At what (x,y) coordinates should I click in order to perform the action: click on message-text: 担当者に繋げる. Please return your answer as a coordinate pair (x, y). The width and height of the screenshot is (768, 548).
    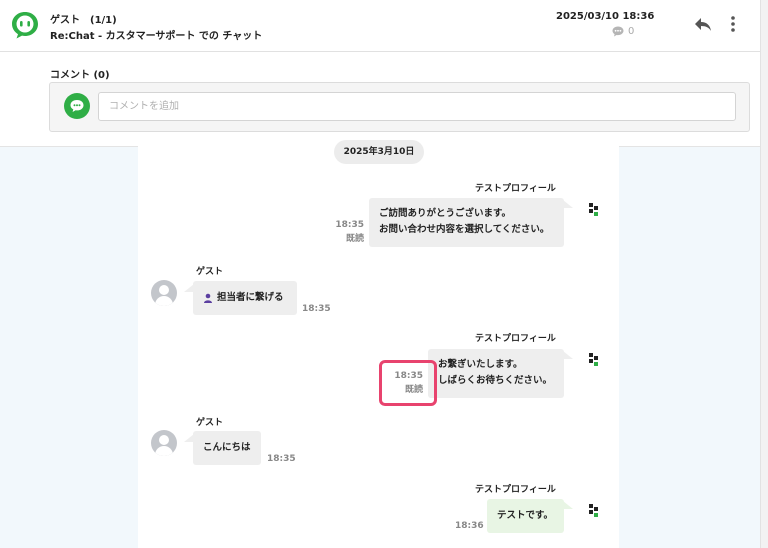
    Looking at the image, I should click on (250, 297).